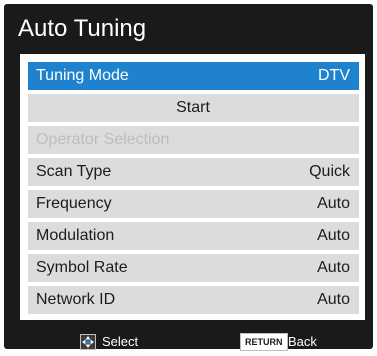 This screenshot has width=377, height=356. I want to click on menu-item-tuning-mode: Tuning Mode DTV, so click(193, 76).